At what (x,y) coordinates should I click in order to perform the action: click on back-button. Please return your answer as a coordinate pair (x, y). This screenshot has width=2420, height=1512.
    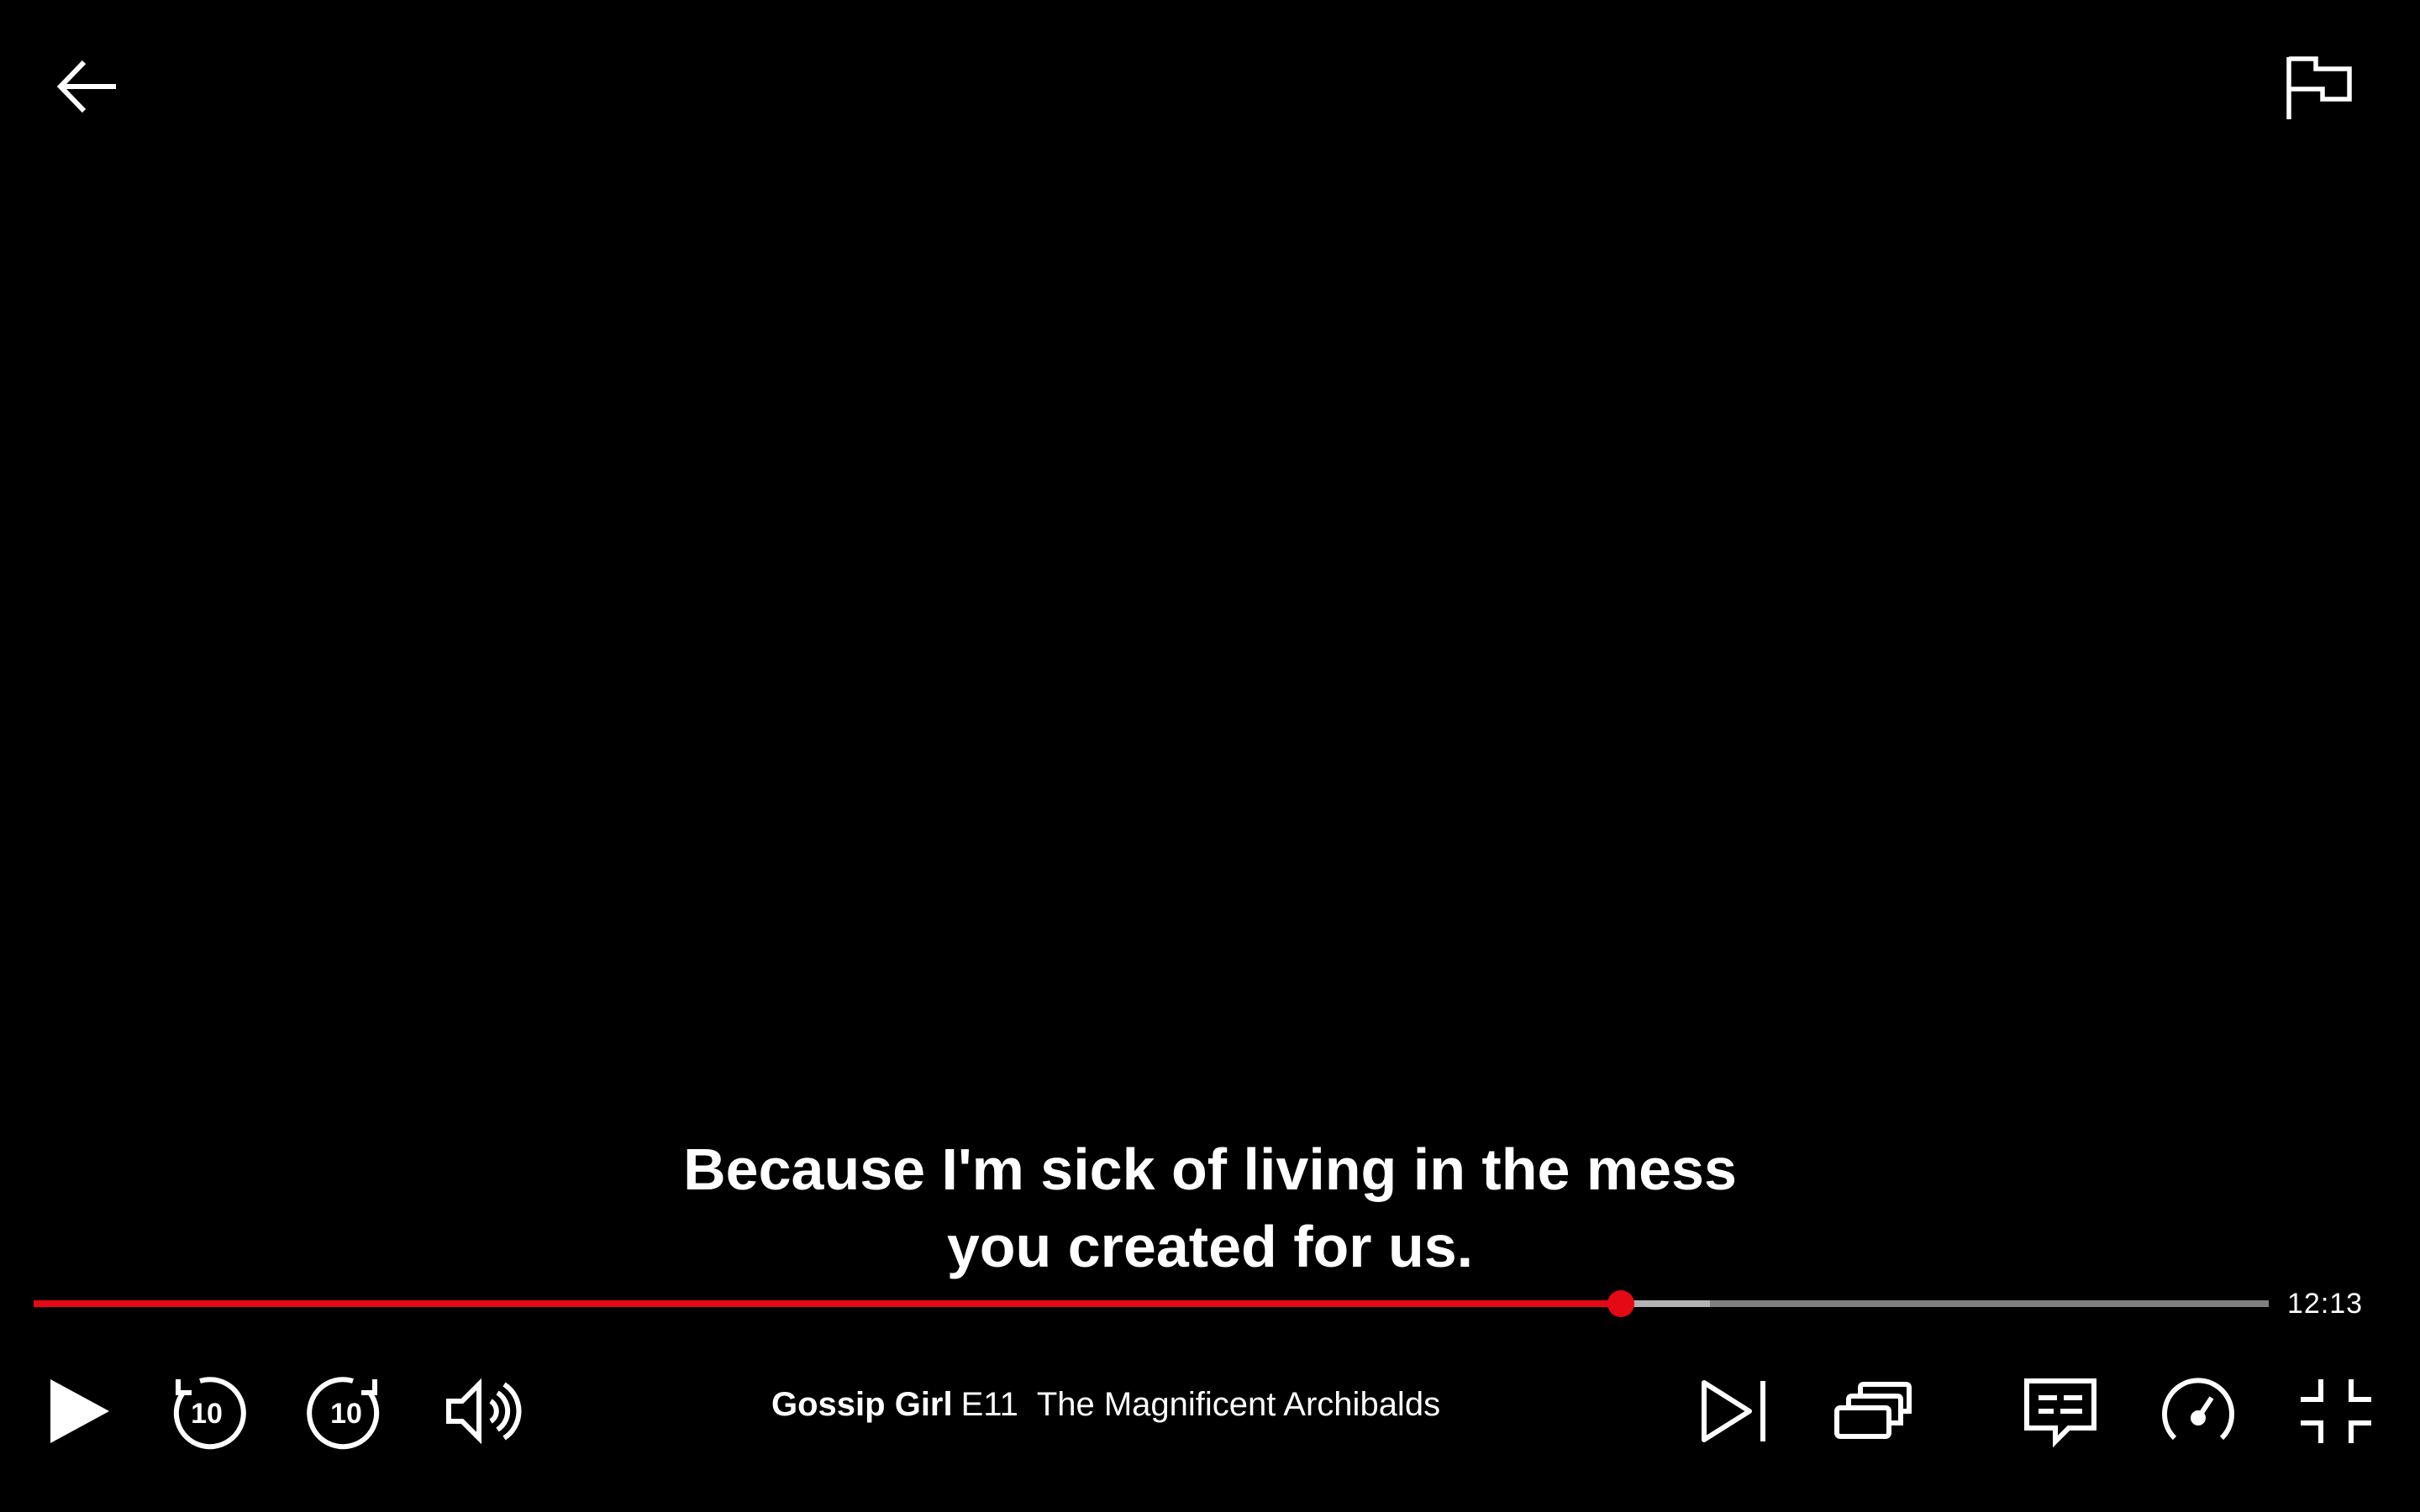
    Looking at the image, I should click on (86, 86).